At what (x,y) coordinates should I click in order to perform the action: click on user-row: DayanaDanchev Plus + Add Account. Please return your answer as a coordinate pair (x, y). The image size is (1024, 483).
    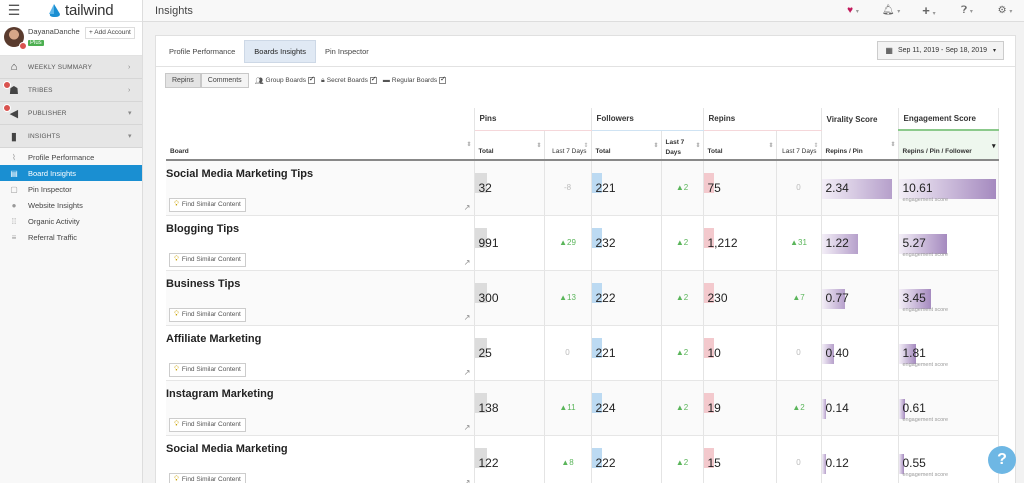
    Looking at the image, I should click on (71, 39).